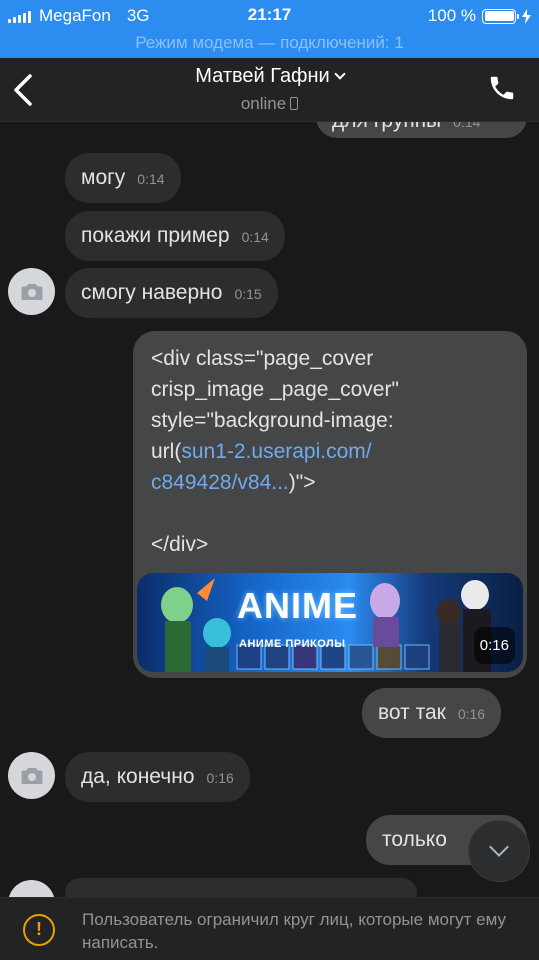  Describe the element at coordinates (412, 712) in the screenshot. I see `message-text: вот так` at that location.